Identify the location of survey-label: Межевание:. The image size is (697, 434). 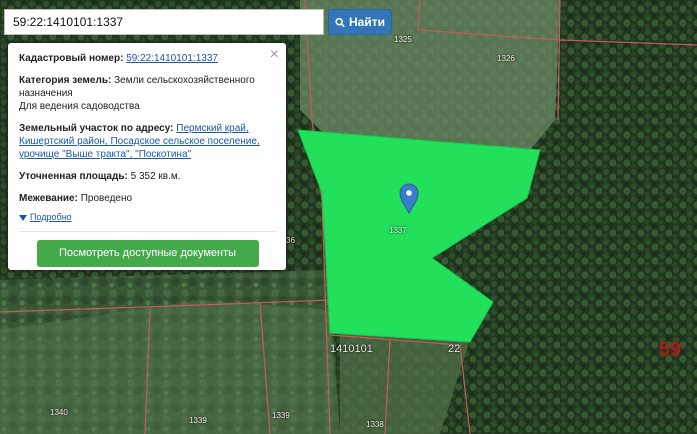
(48, 198).